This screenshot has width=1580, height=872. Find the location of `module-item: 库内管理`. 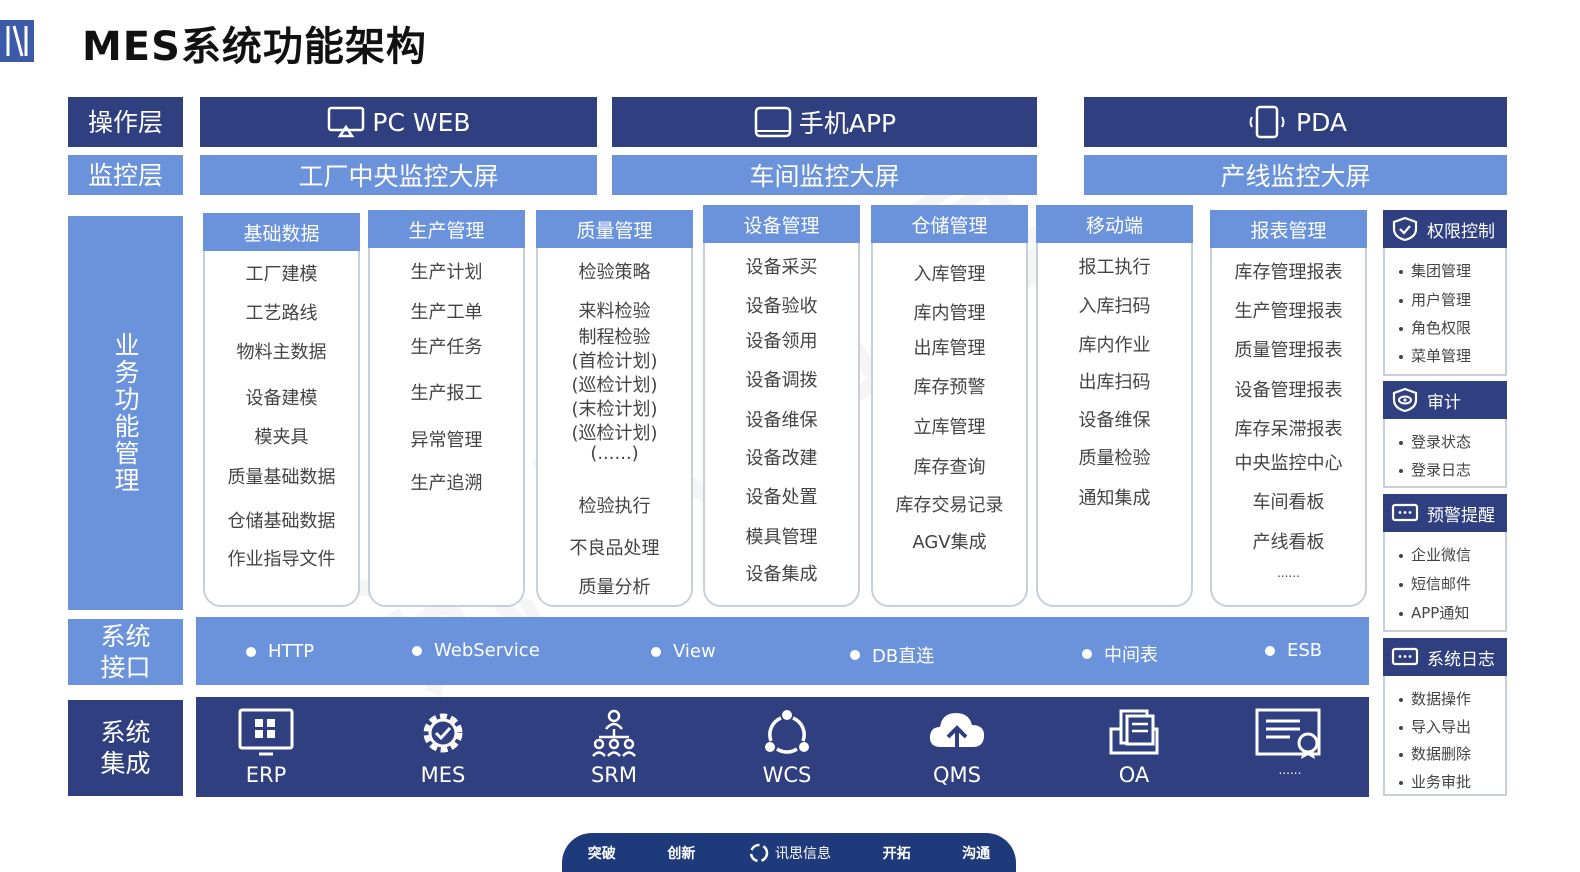

module-item: 库内管理 is located at coordinates (949, 313).